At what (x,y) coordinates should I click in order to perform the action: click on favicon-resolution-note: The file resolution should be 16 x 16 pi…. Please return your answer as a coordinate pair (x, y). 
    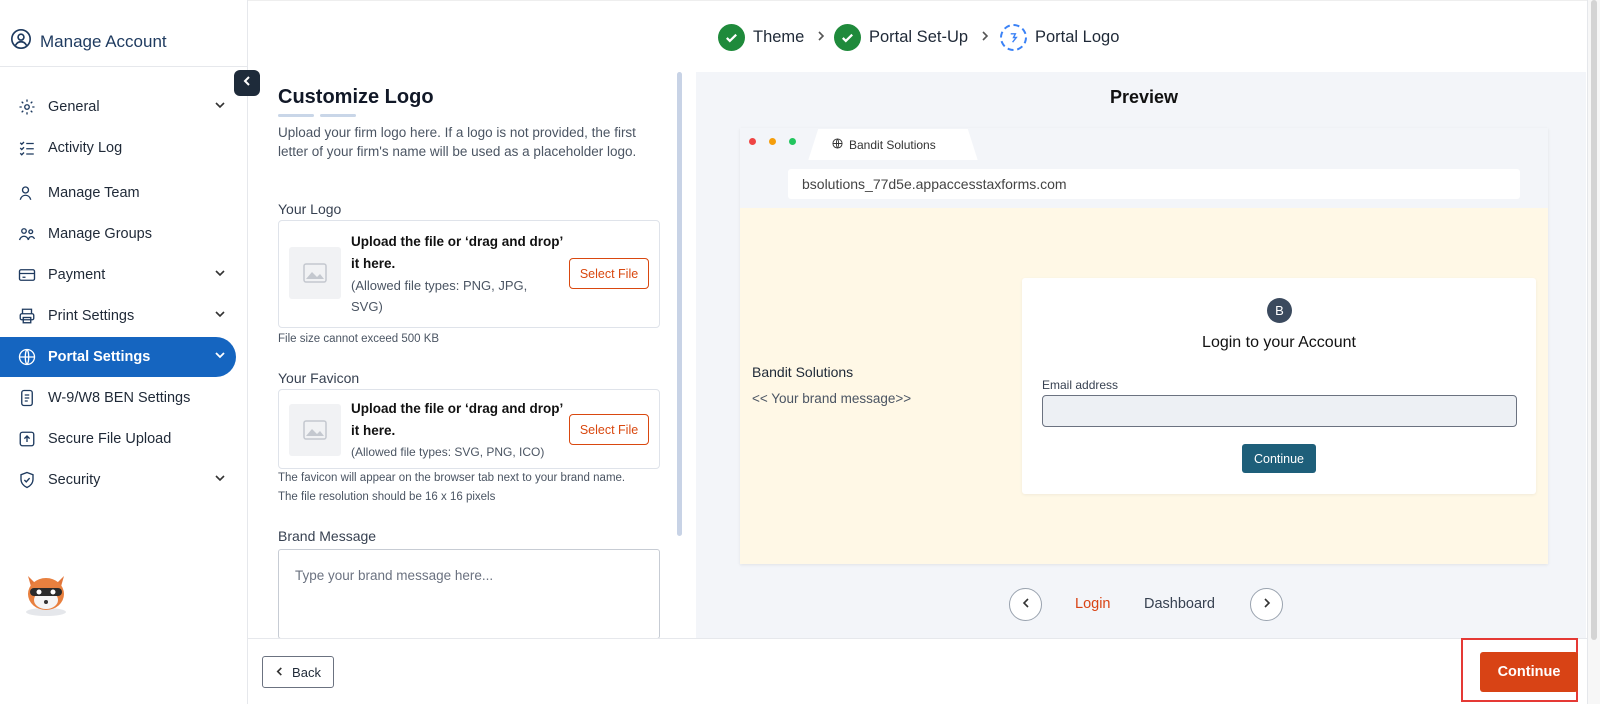
    Looking at the image, I should click on (387, 497).